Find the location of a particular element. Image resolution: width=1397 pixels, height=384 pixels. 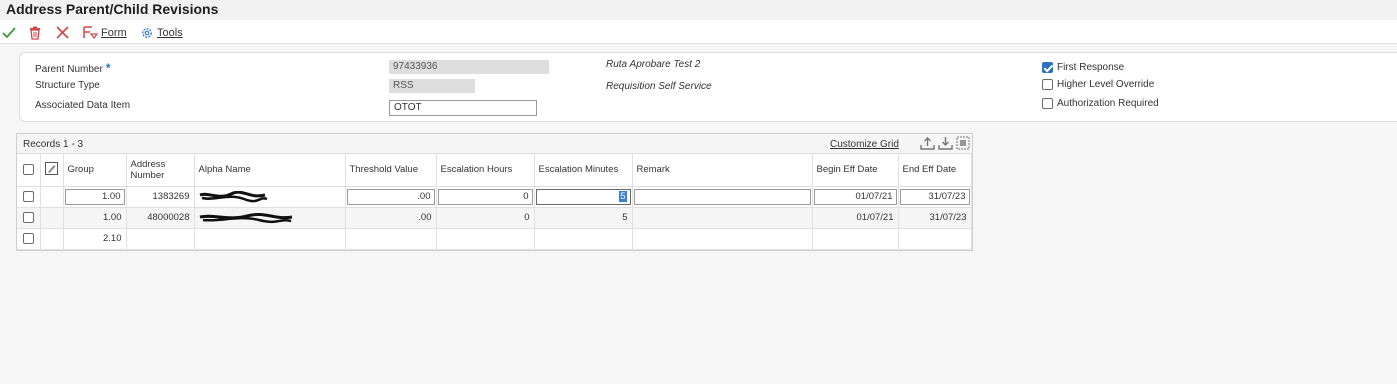

higher-level-override-checkbox: Higher Level Override is located at coordinates (1098, 84).